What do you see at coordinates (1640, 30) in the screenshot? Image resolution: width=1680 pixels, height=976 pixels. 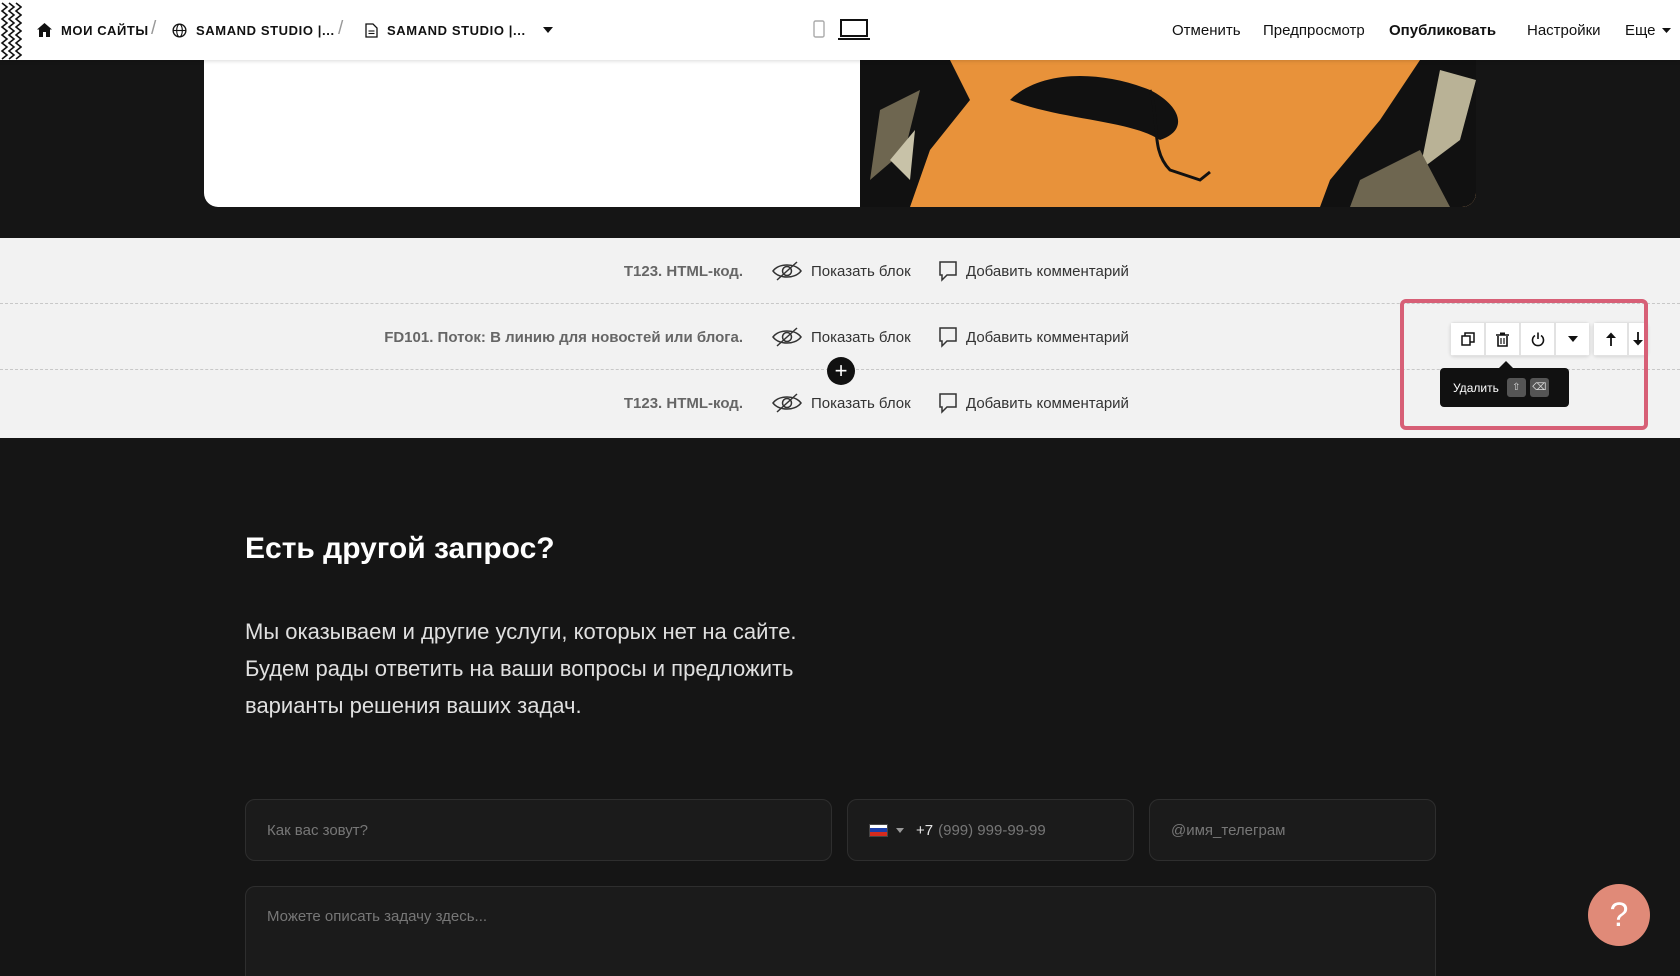 I see `more-label: Еще` at bounding box center [1640, 30].